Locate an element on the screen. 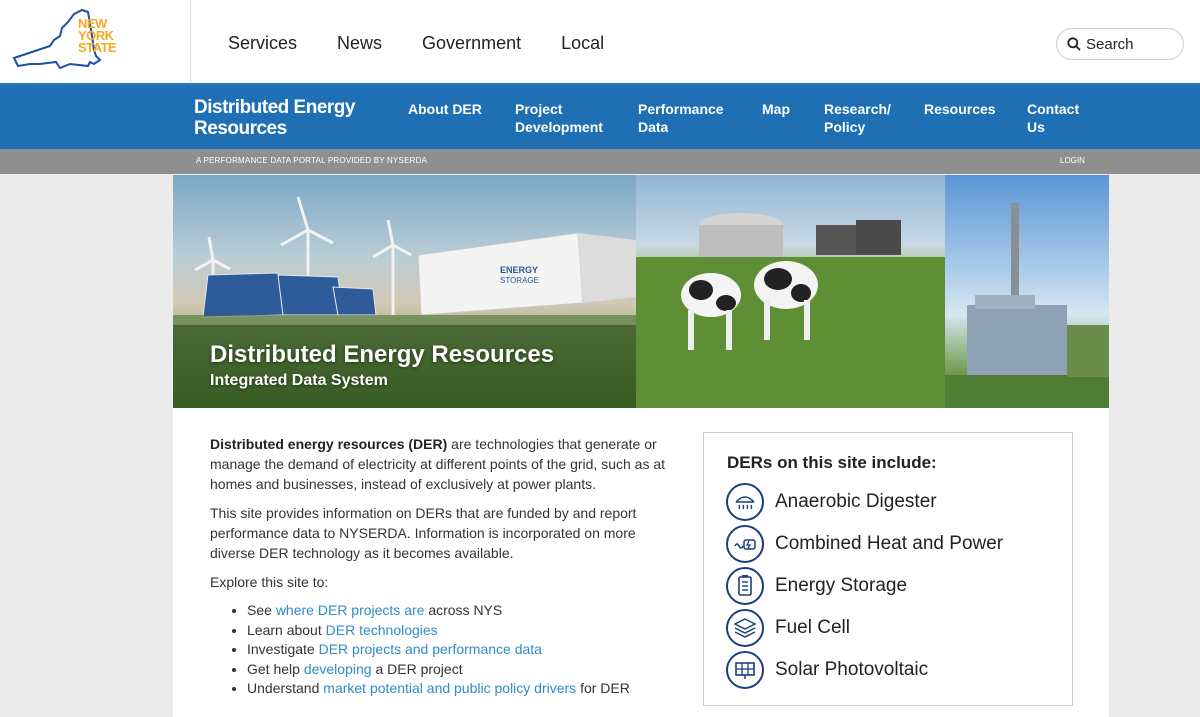 Image resolution: width=1200 pixels, height=717 pixels. hero-image-power-facility is located at coordinates (1027, 291).